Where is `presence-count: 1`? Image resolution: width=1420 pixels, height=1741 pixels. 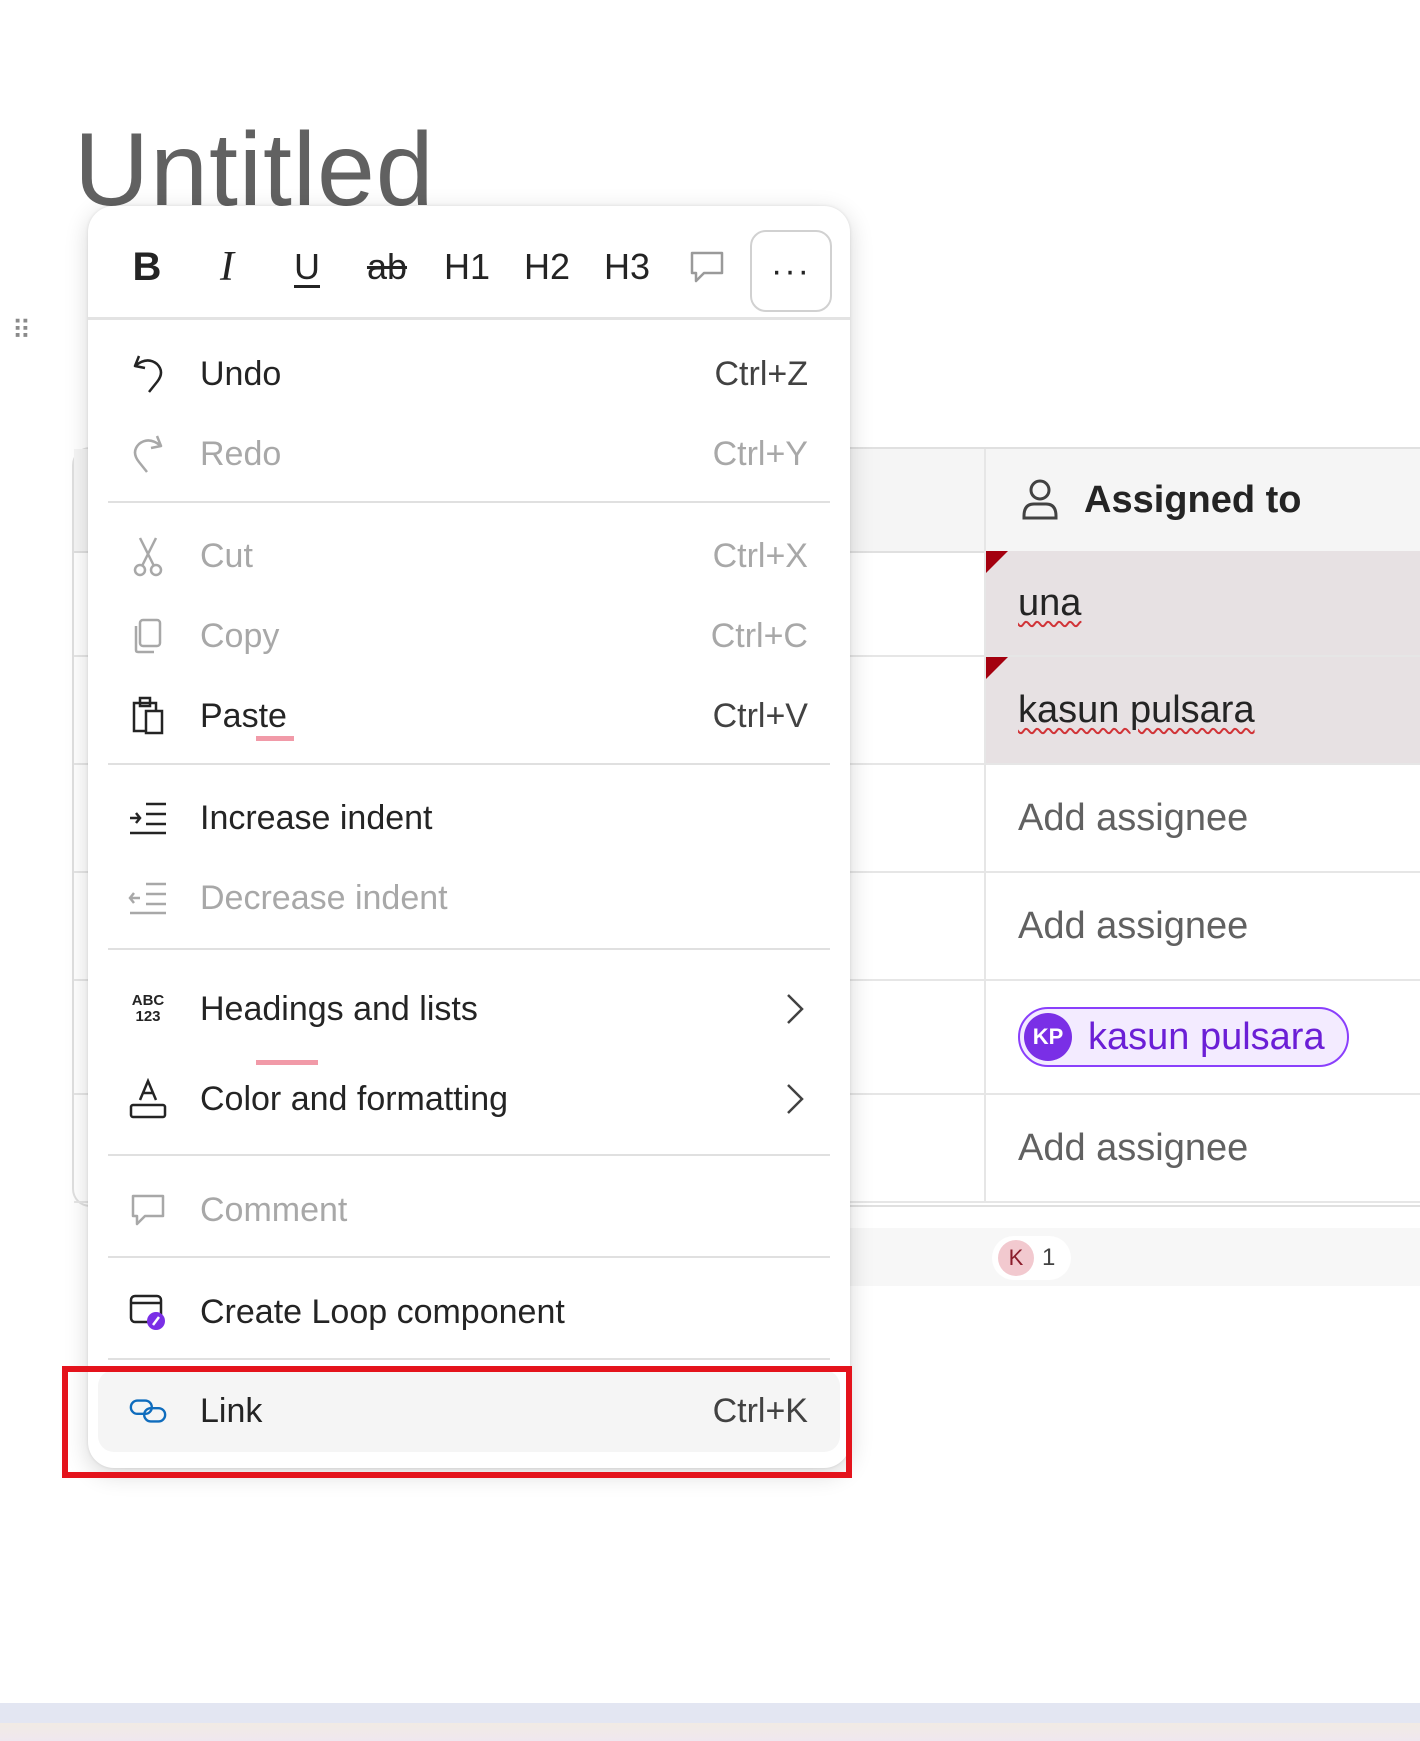
presence-count: 1 is located at coordinates (1049, 1257).